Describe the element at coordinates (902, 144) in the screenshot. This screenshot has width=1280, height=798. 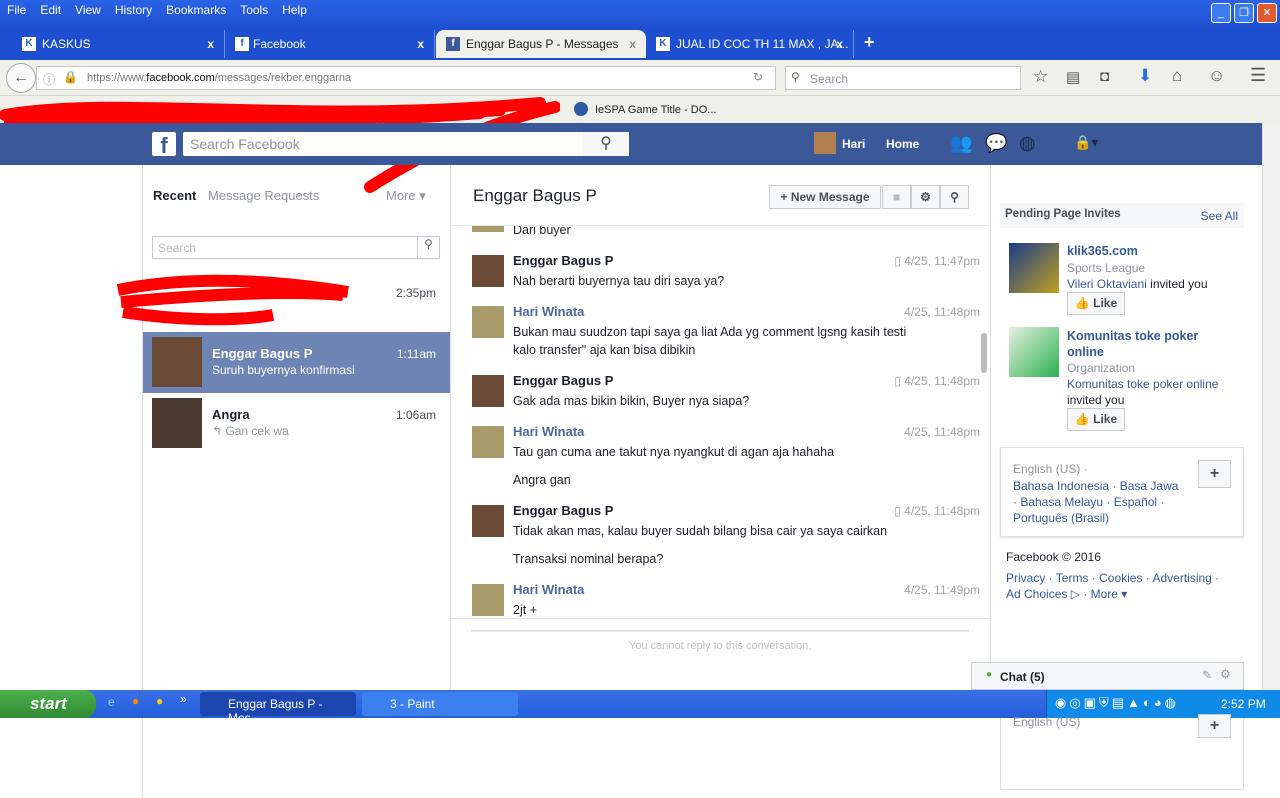
I see `home-link: Home` at that location.